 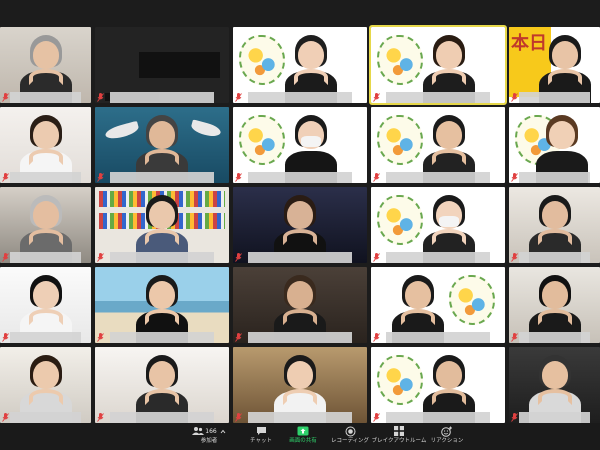 What do you see at coordinates (399, 437) in the screenshot?
I see `breakout-rooms-button: ブレイクアウトルーム` at bounding box center [399, 437].